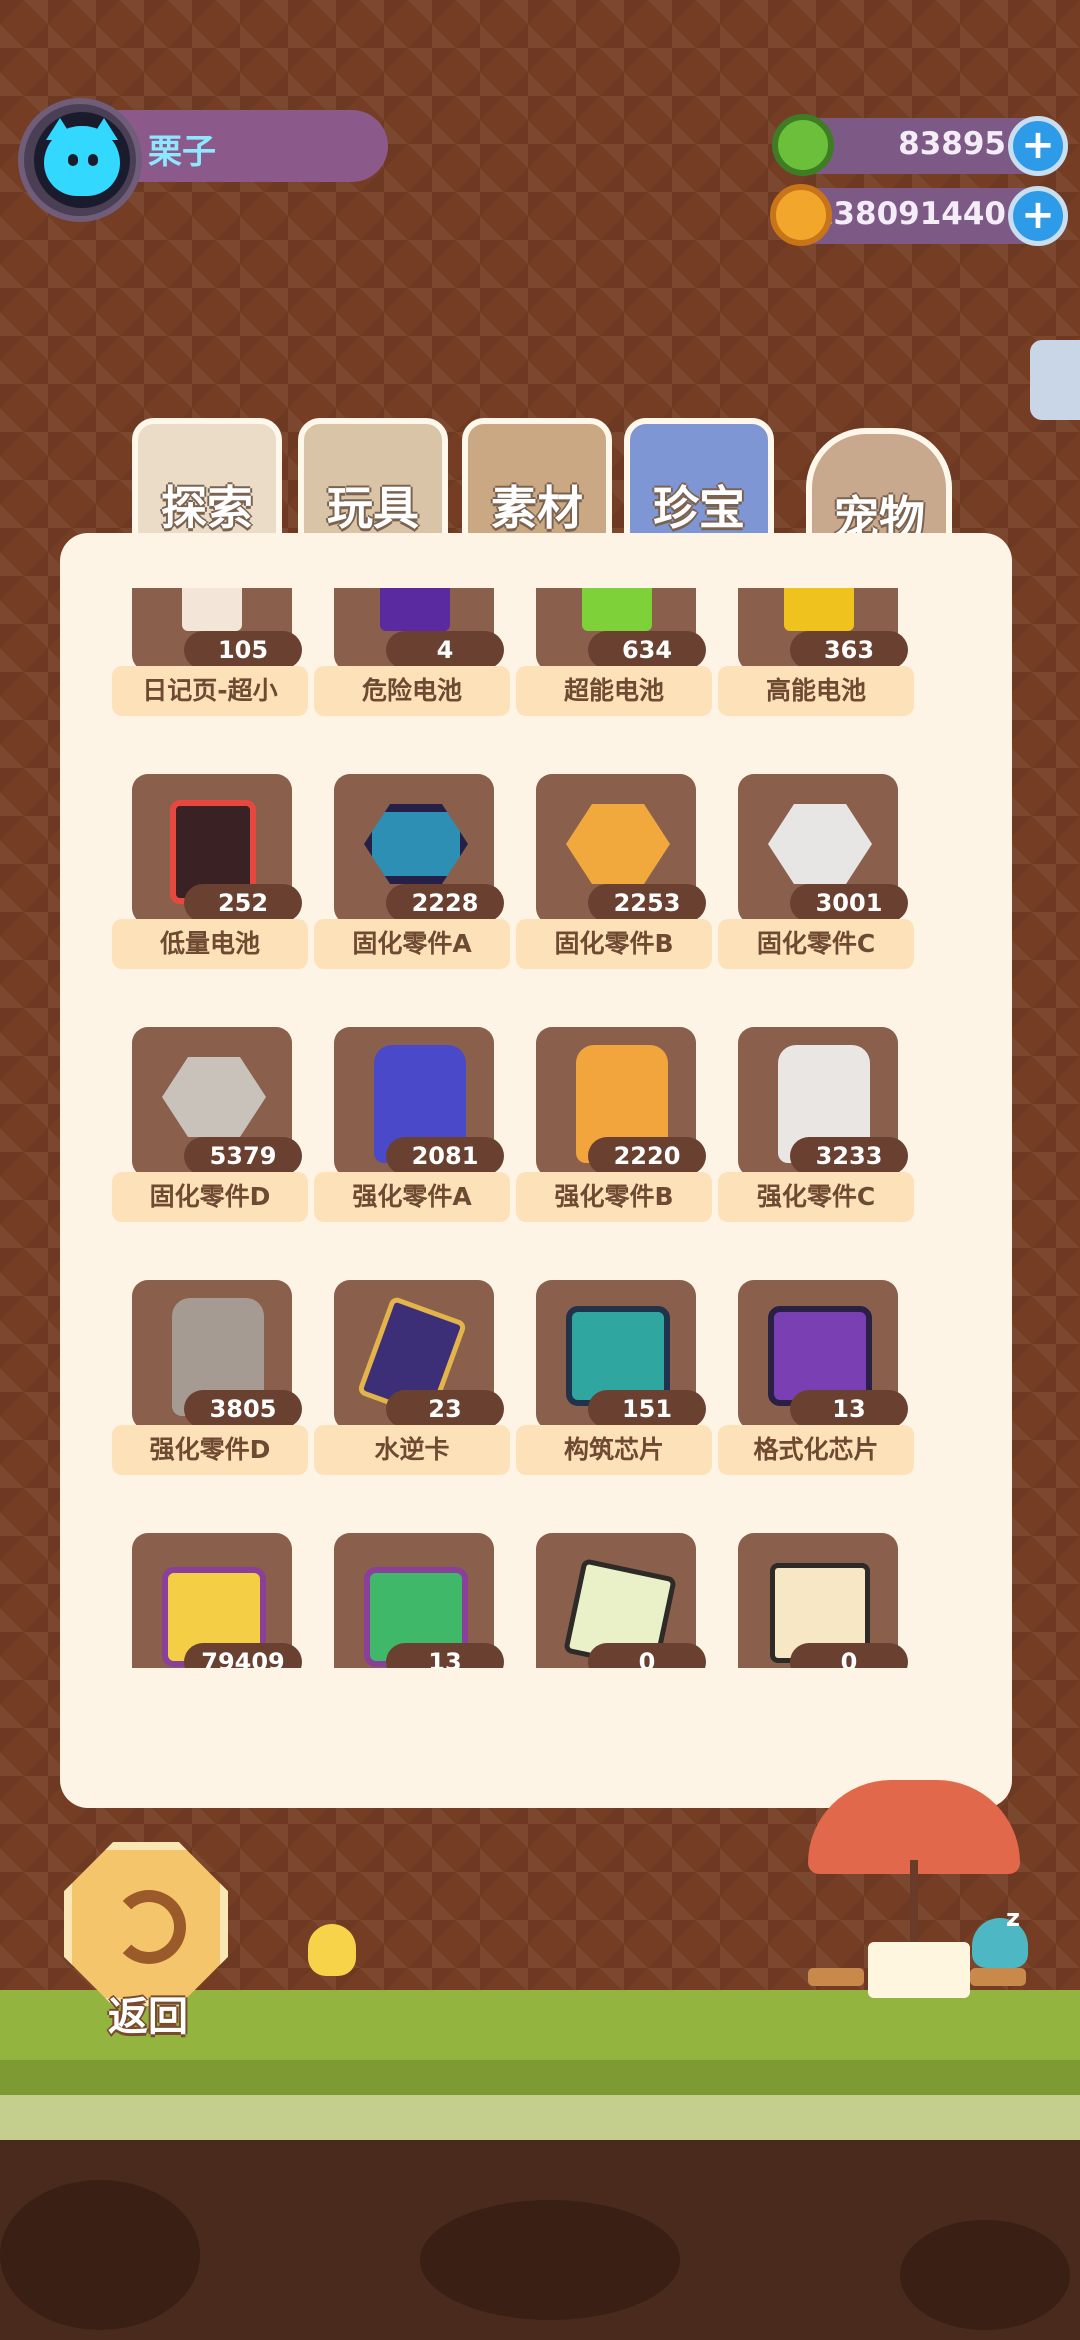 Image resolution: width=1080 pixels, height=2340 pixels. Describe the element at coordinates (614, 1197) in the screenshot. I see `item-label: 强化零件B` at that location.